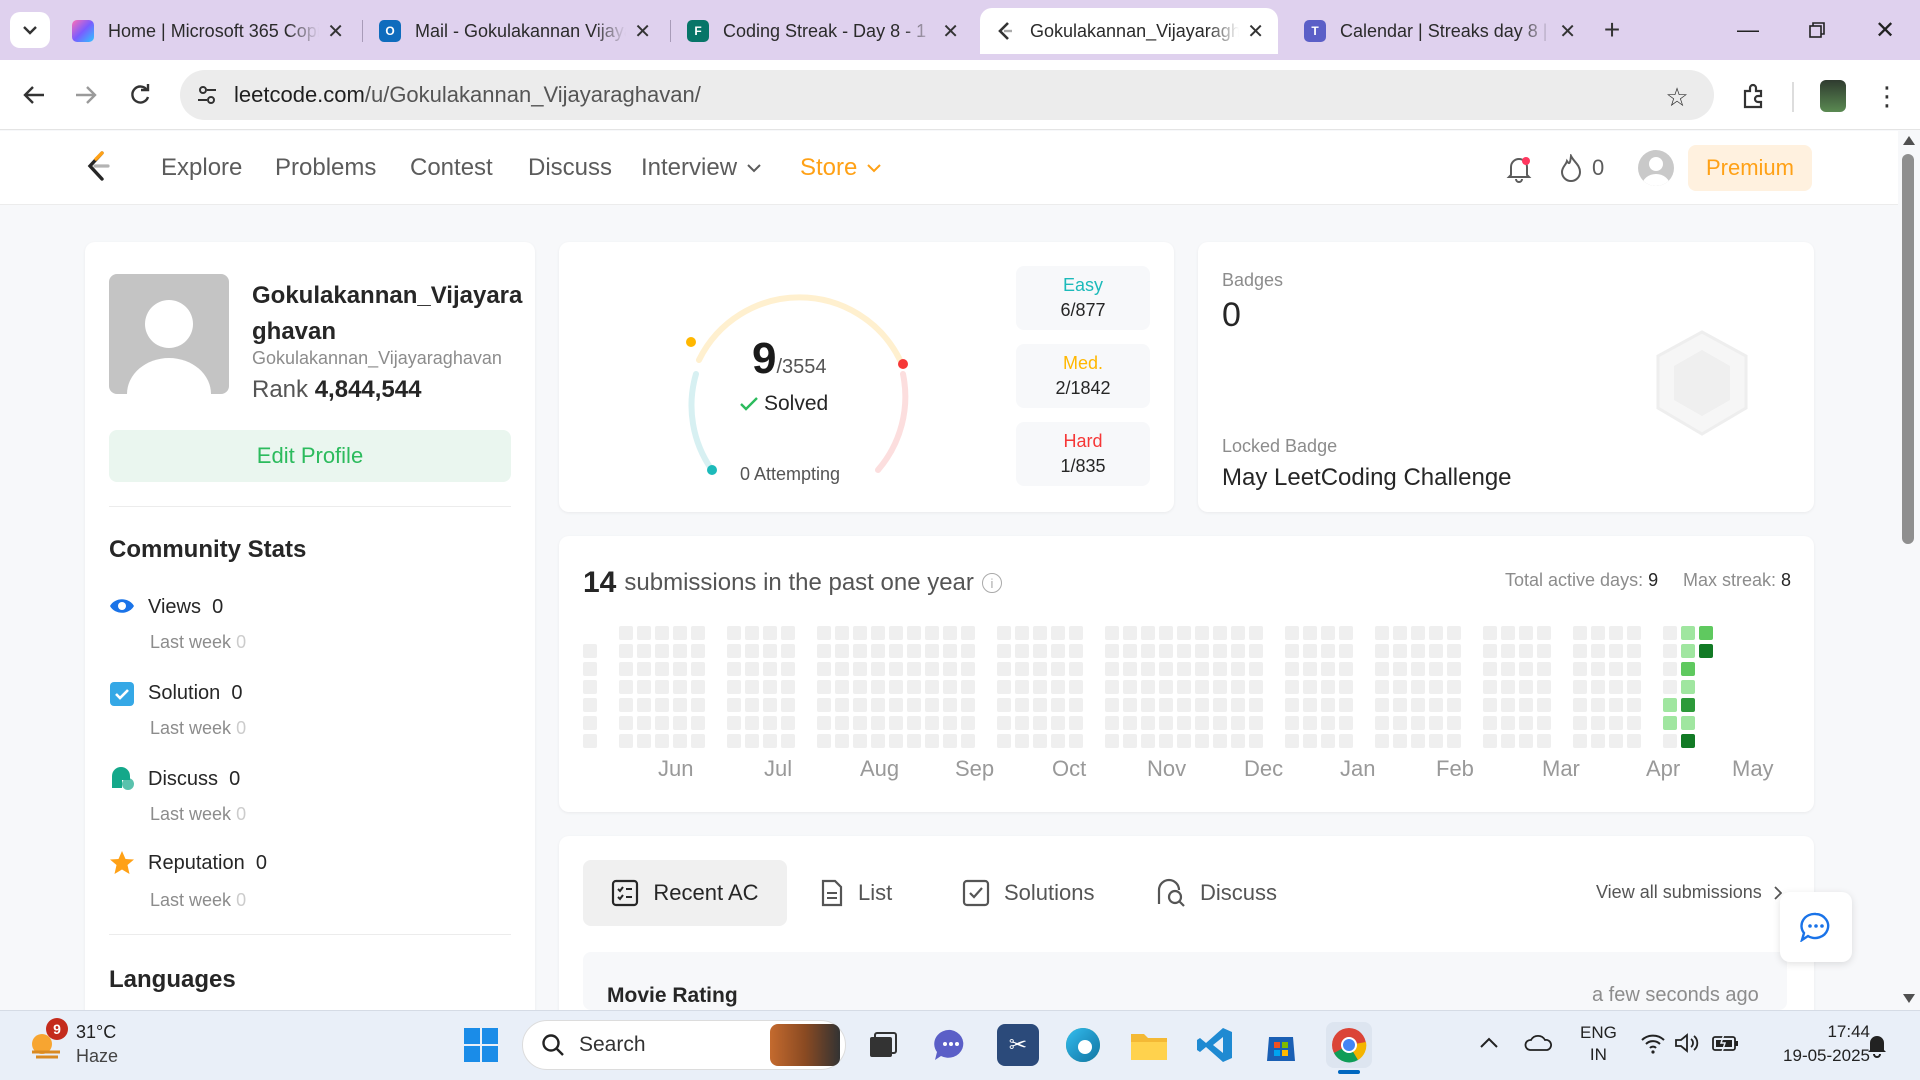  What do you see at coordinates (1677, 97) in the screenshot?
I see `bookmark-star-icon: ☆` at bounding box center [1677, 97].